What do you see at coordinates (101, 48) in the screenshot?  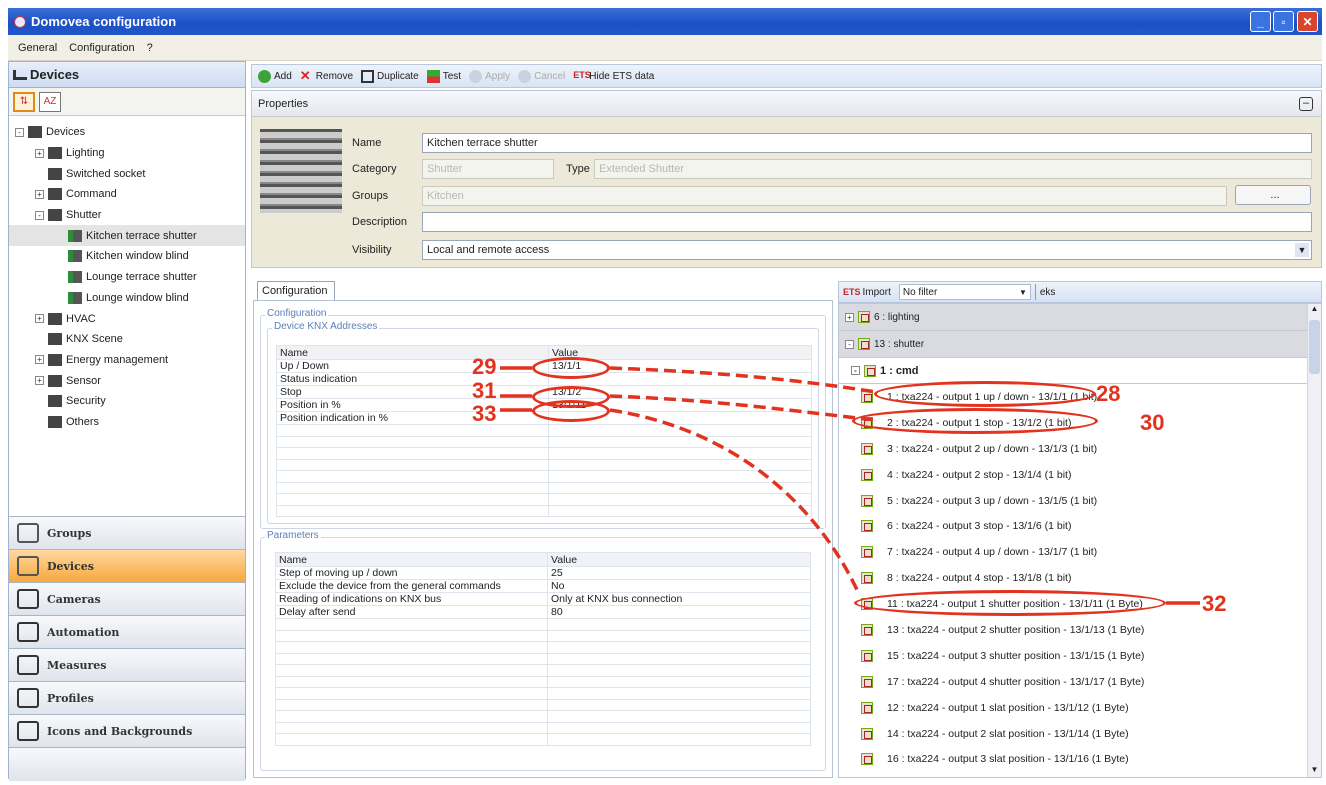 I see `menu-configuration: Configuration` at bounding box center [101, 48].